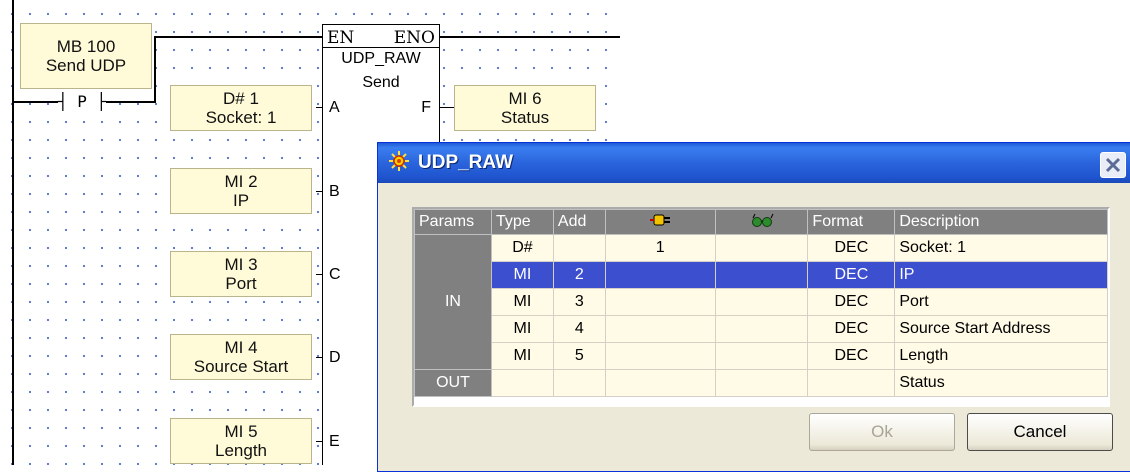  Describe the element at coordinates (334, 441) in the screenshot. I see `pin-e: E` at that location.